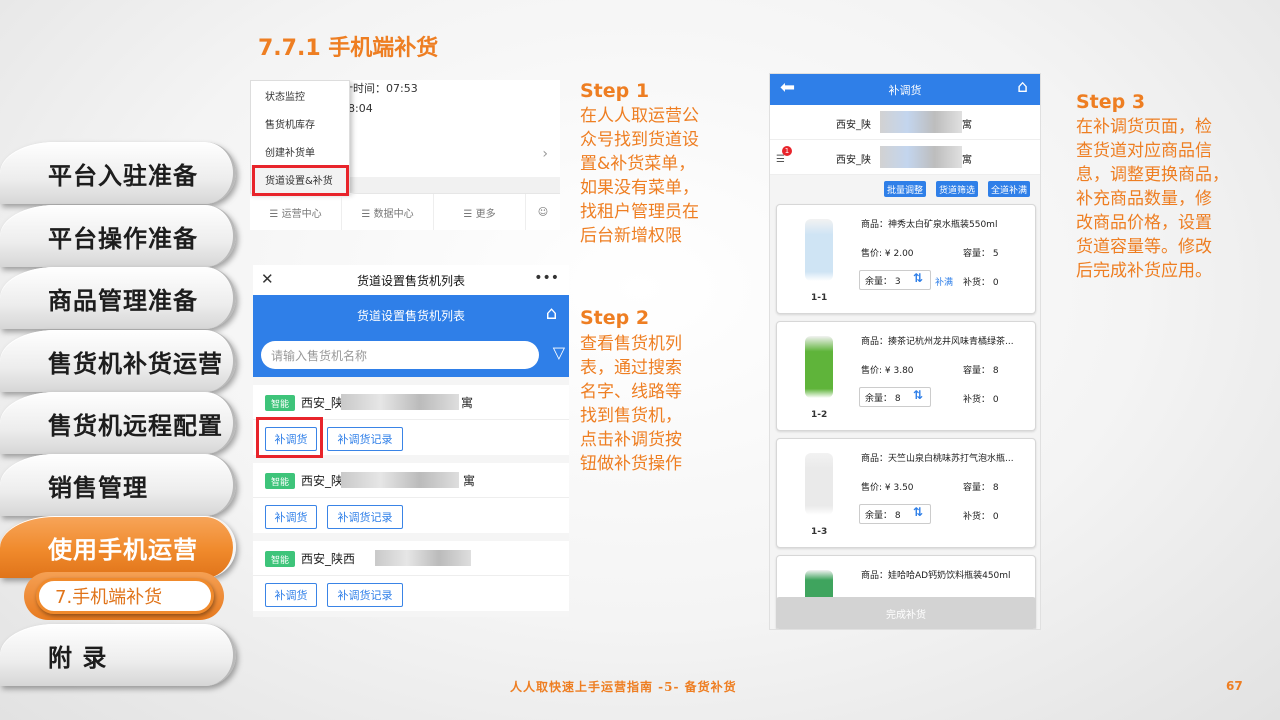  What do you see at coordinates (546, 278) in the screenshot?
I see `more-icon: •••` at bounding box center [546, 278].